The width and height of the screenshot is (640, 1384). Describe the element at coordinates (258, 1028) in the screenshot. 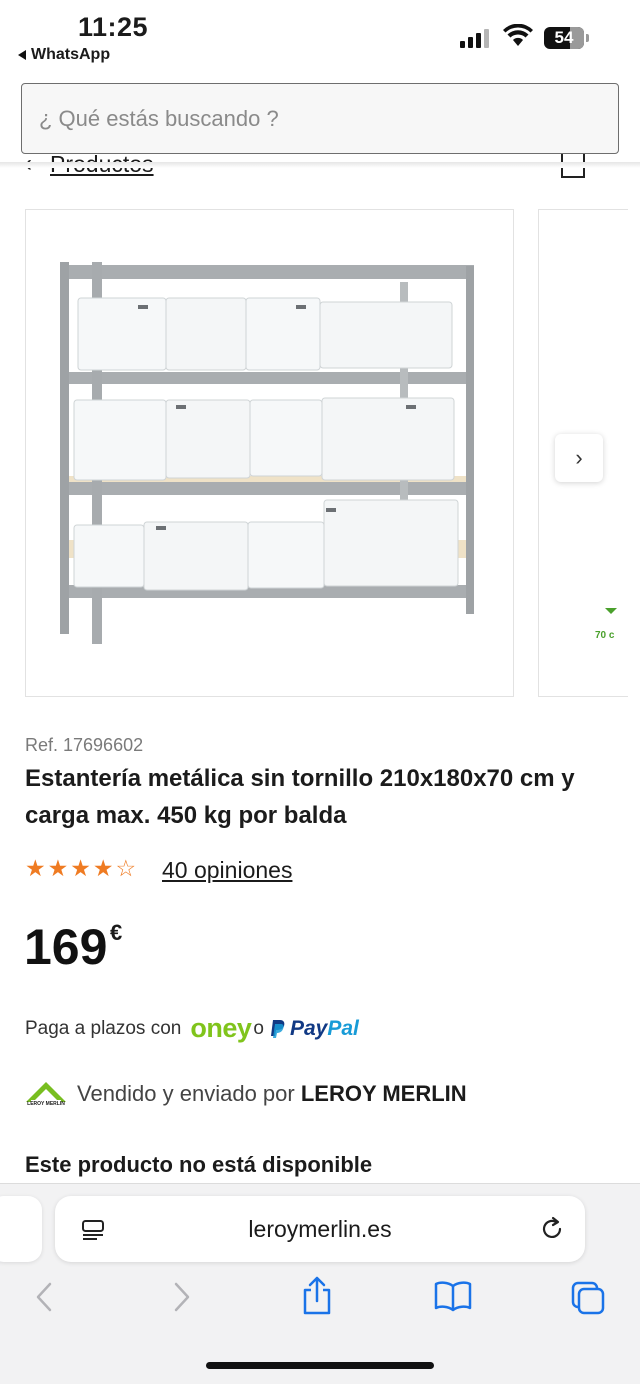

I see `installments-or: o` at that location.